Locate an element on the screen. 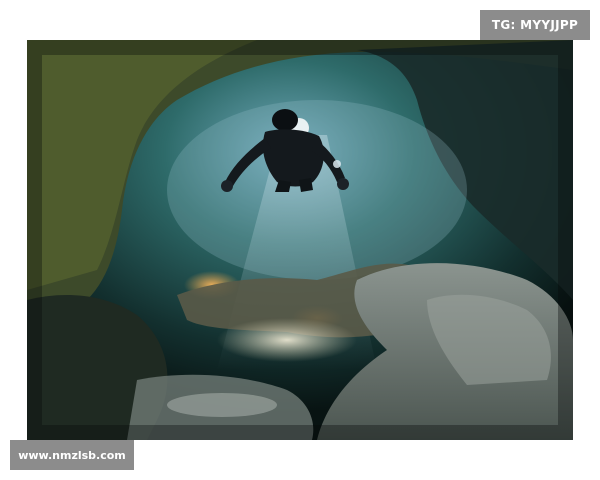  lit-cave-floor is located at coordinates (287, 340).